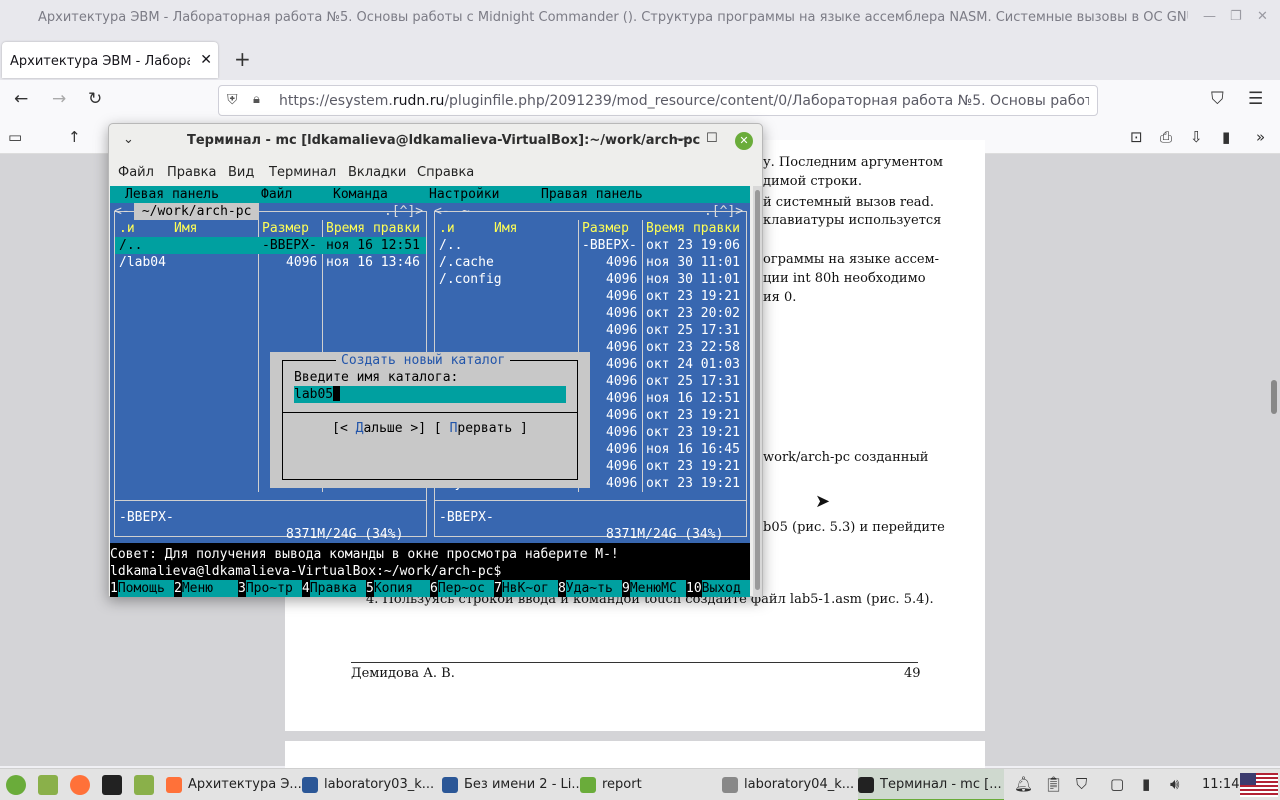  What do you see at coordinates (191, 172) in the screenshot?
I see `menu-edit: Правка` at bounding box center [191, 172].